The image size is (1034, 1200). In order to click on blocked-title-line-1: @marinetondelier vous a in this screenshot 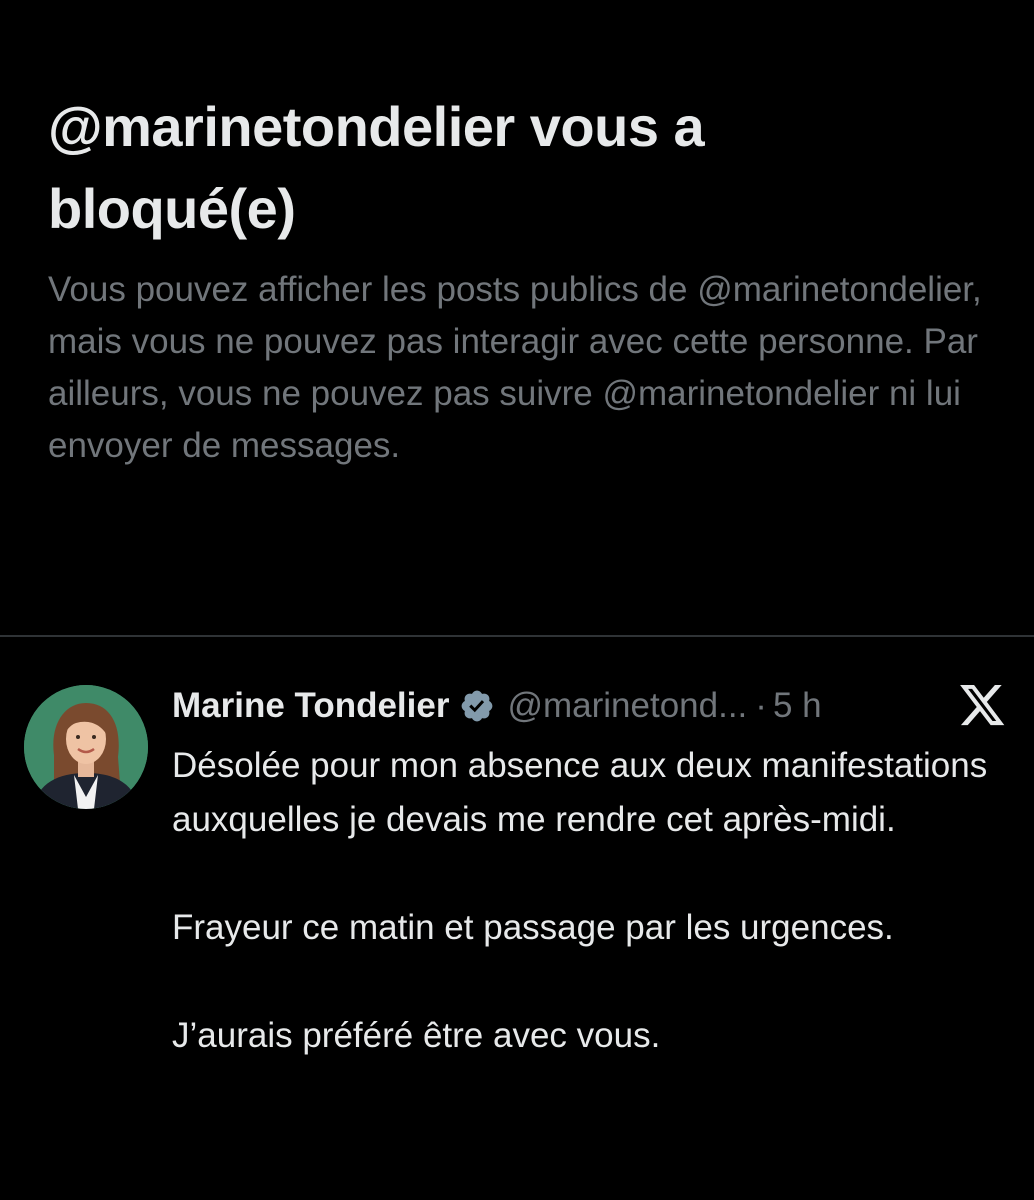, I will do `click(376, 126)`.